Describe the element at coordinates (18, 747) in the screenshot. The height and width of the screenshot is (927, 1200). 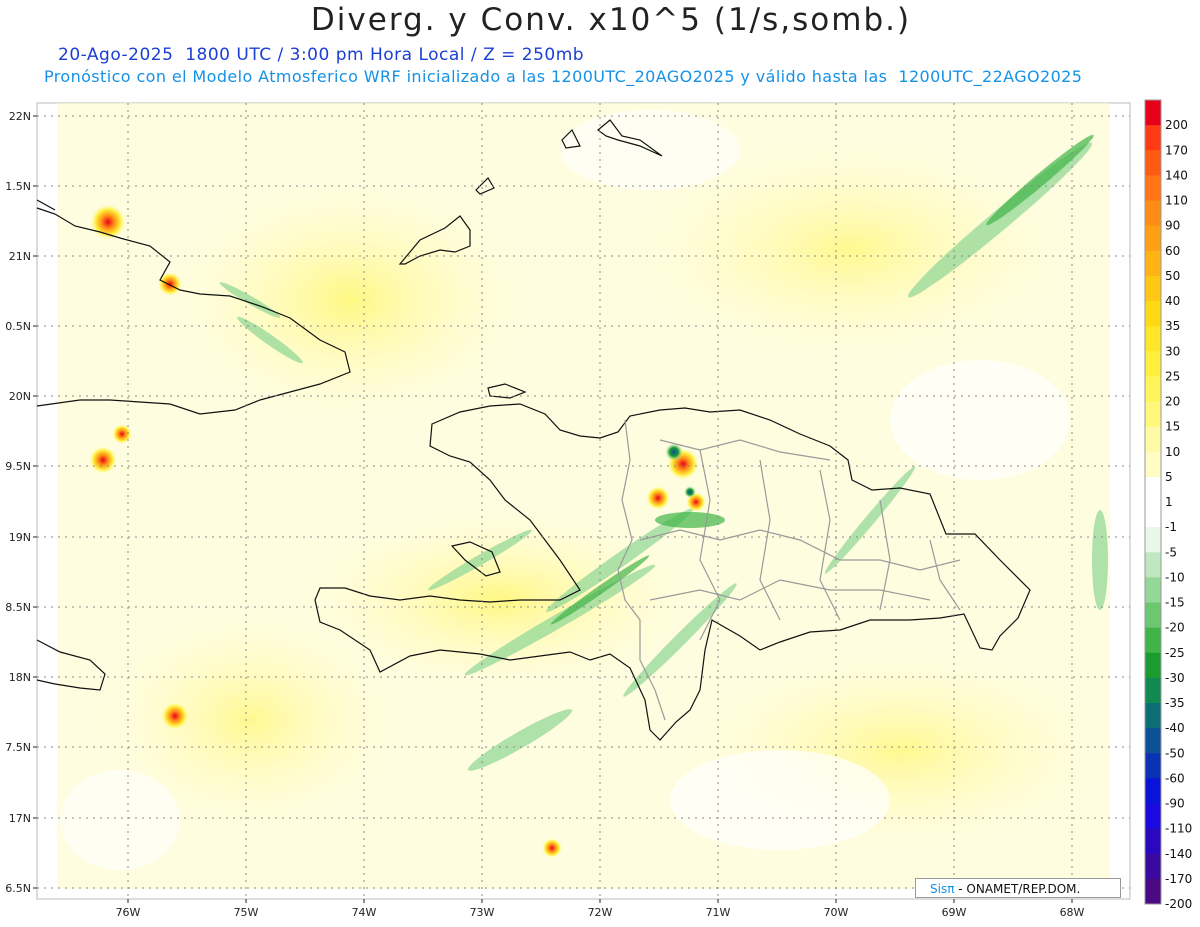
I see `lat-label: 7.5N` at that location.